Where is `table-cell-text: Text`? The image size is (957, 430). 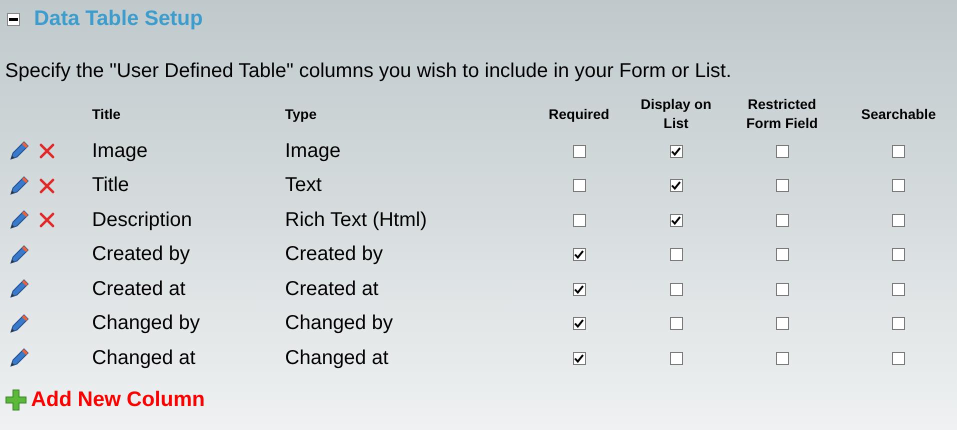
table-cell-text: Text is located at coordinates (303, 186).